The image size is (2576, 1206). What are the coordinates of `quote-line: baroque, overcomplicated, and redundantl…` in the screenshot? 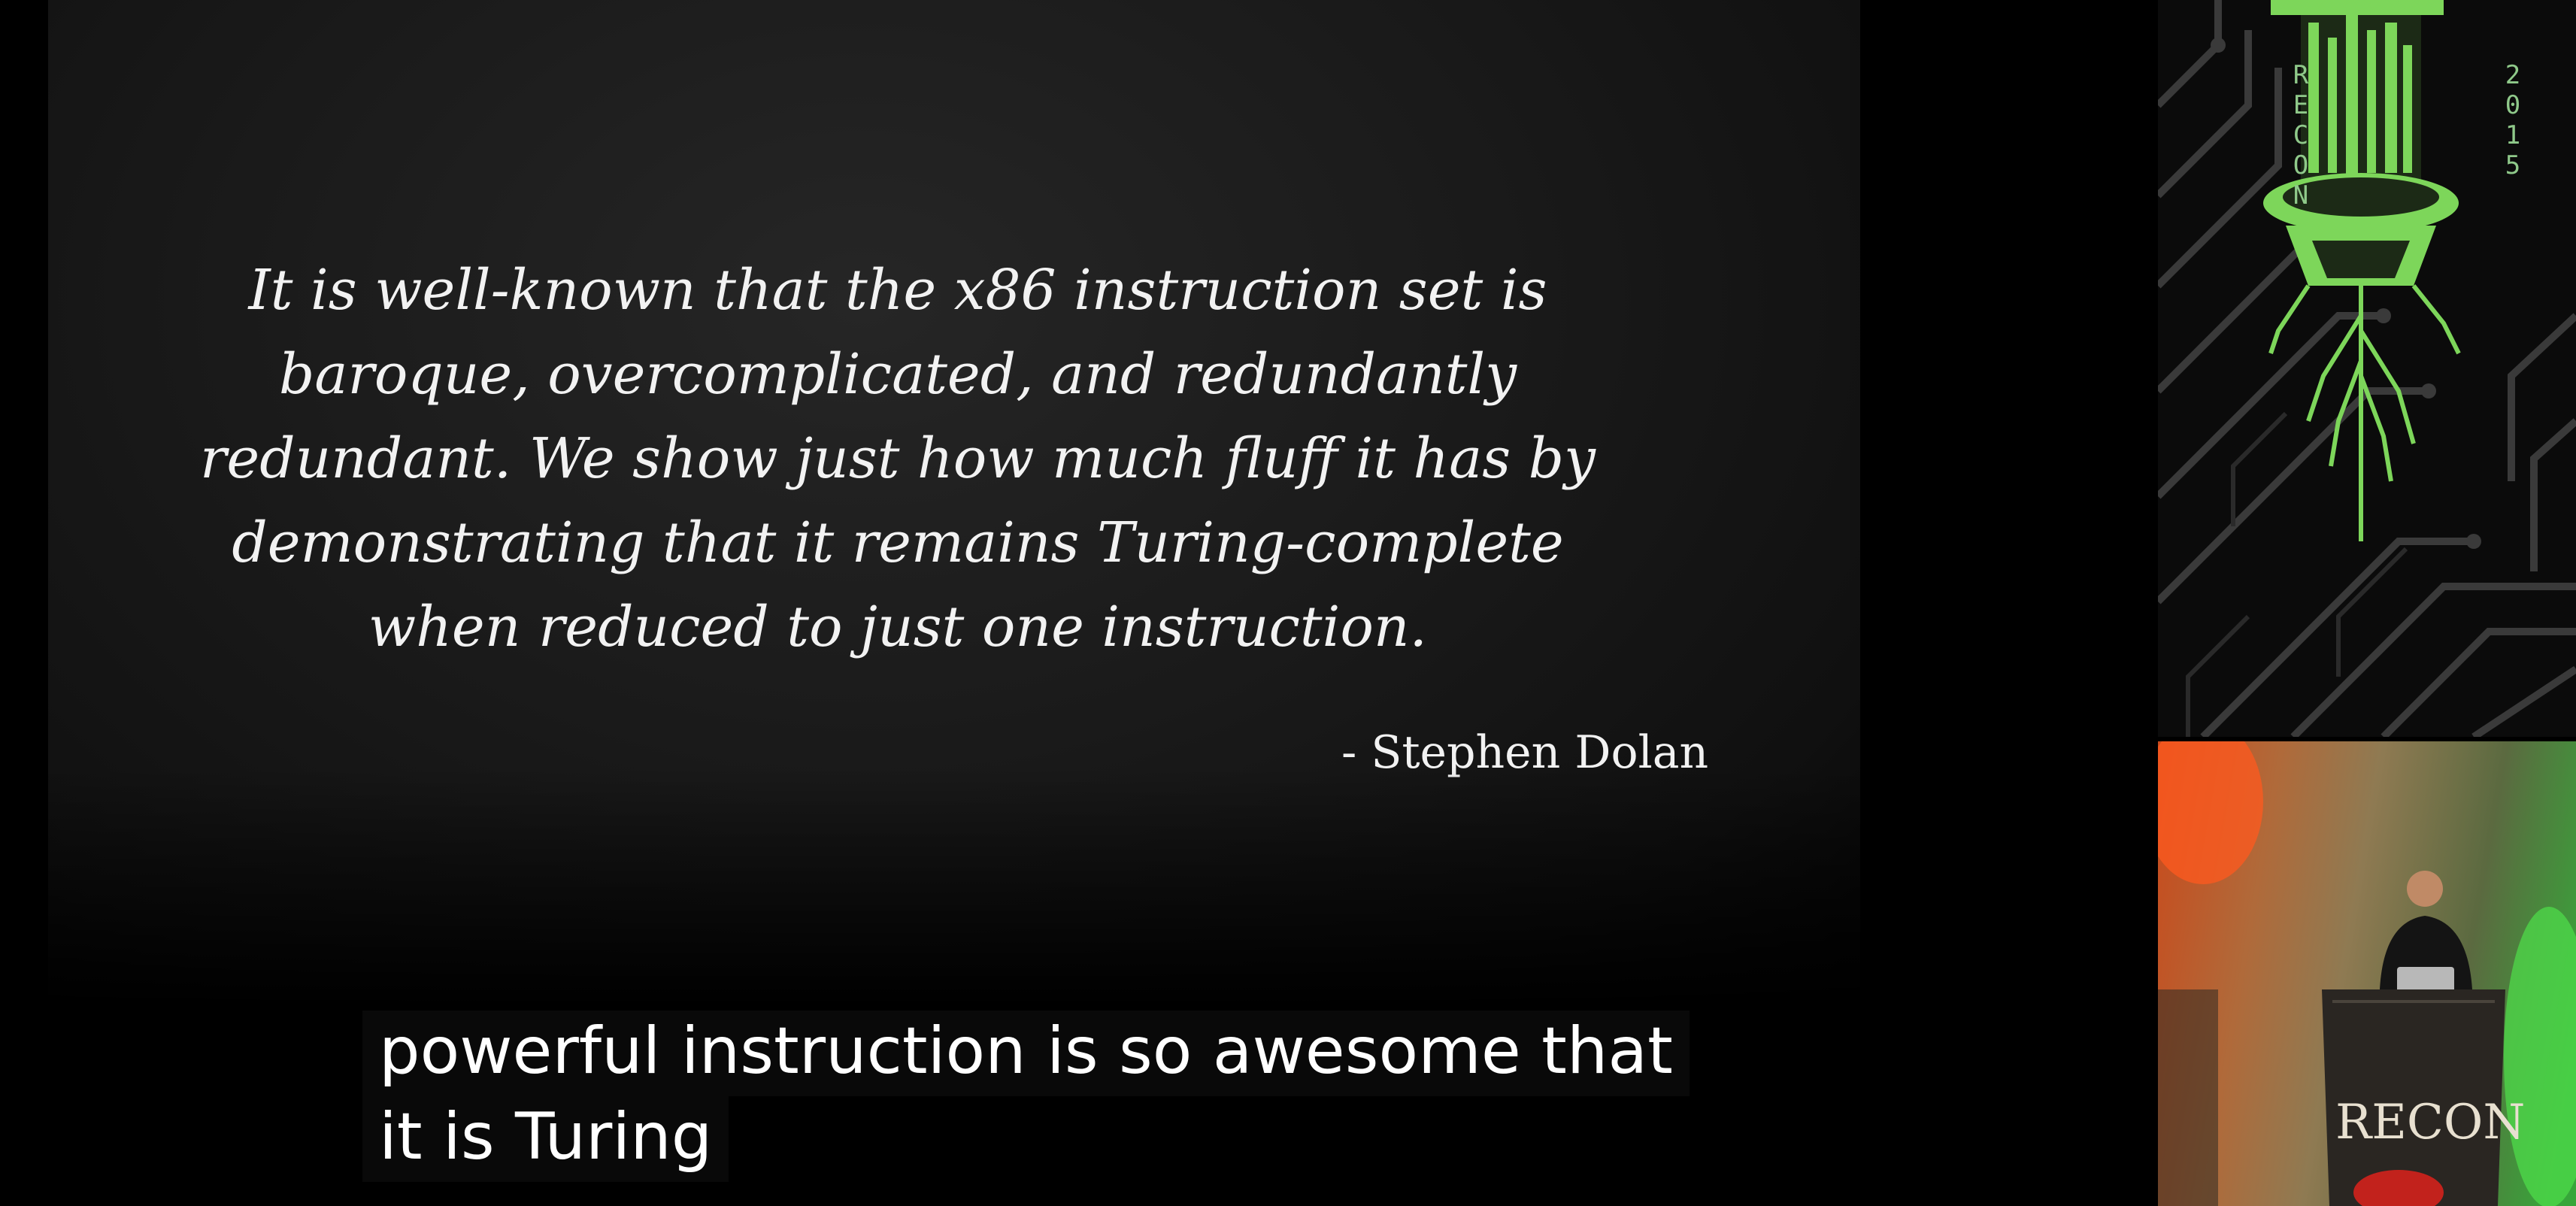 It's located at (897, 374).